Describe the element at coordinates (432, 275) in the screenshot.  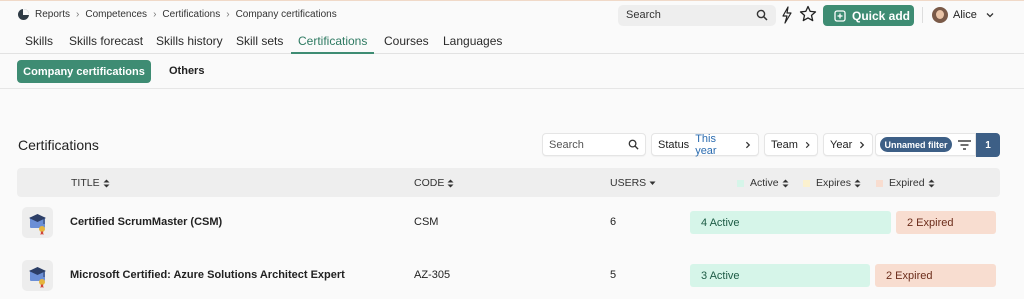
I see `certification-code: AZ-305` at that location.